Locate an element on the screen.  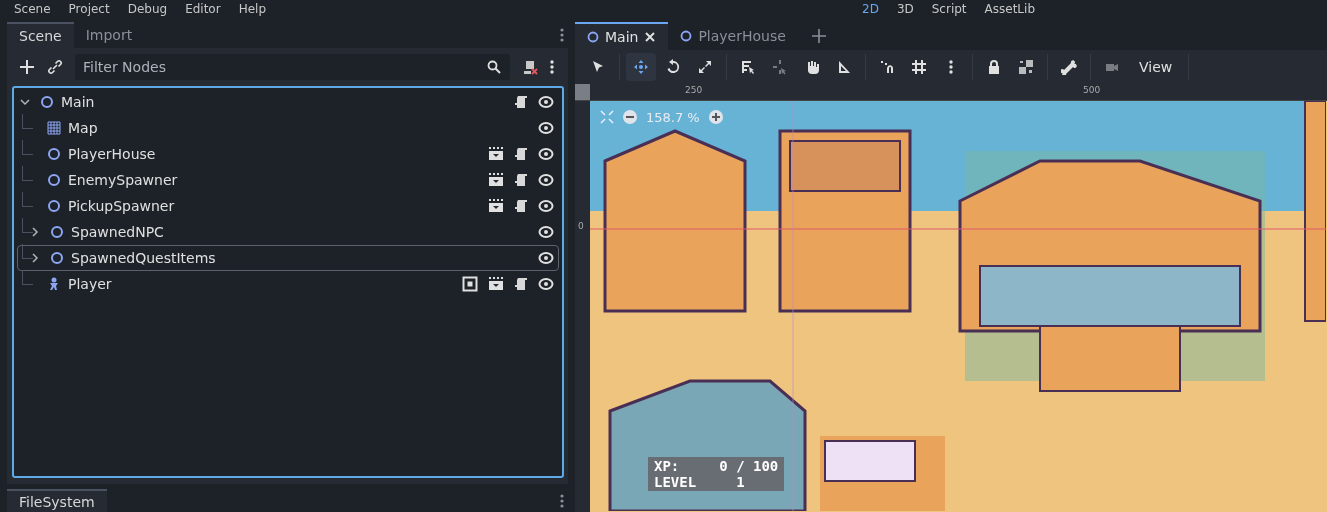
add-tab-icon is located at coordinates (818, 36).